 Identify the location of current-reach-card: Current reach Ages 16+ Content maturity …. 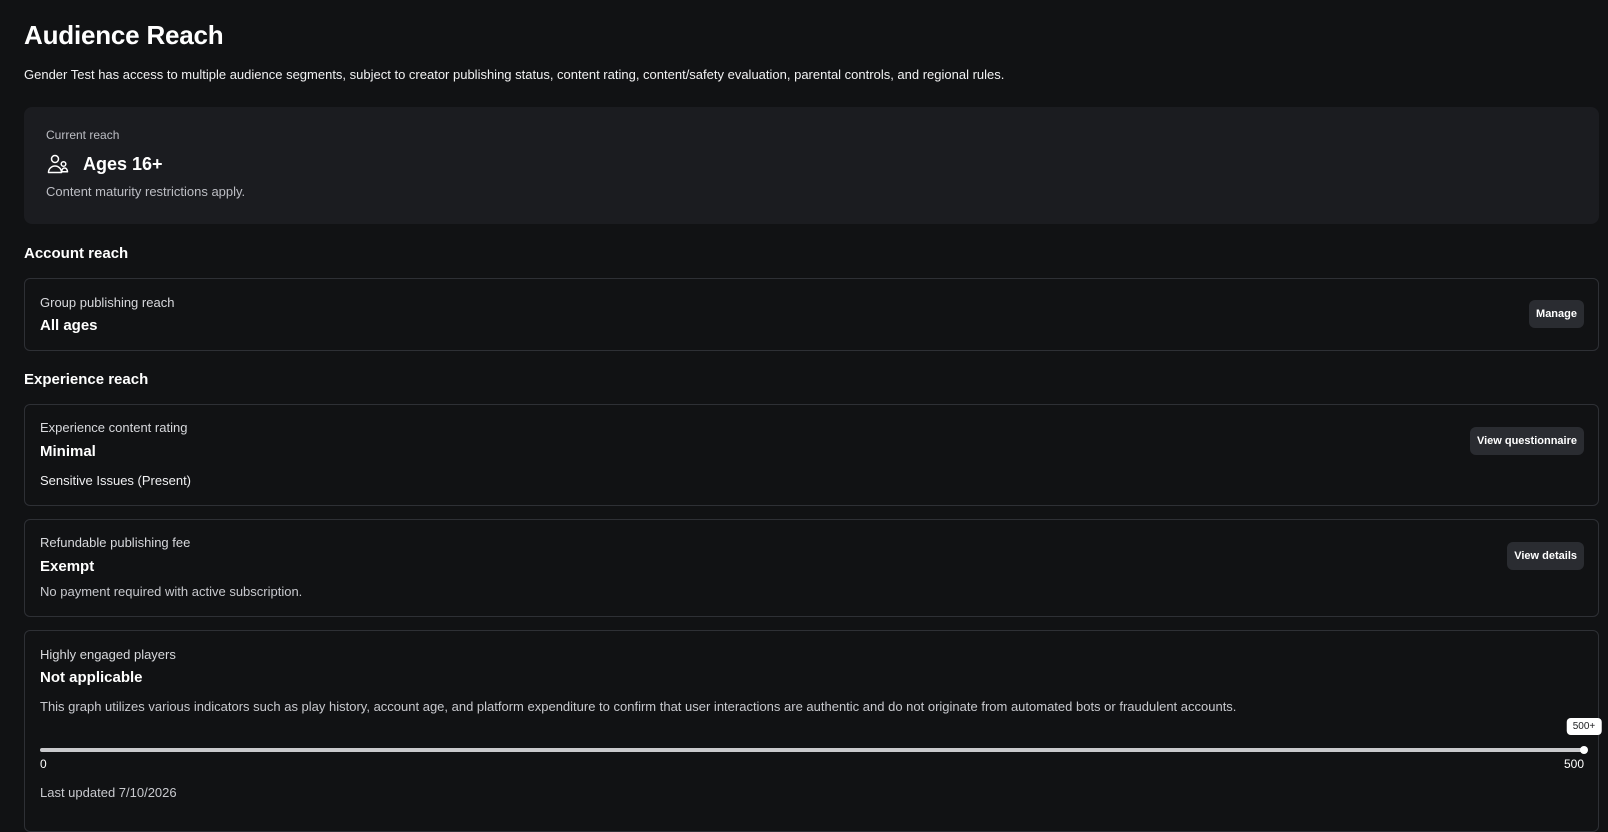
(811, 165).